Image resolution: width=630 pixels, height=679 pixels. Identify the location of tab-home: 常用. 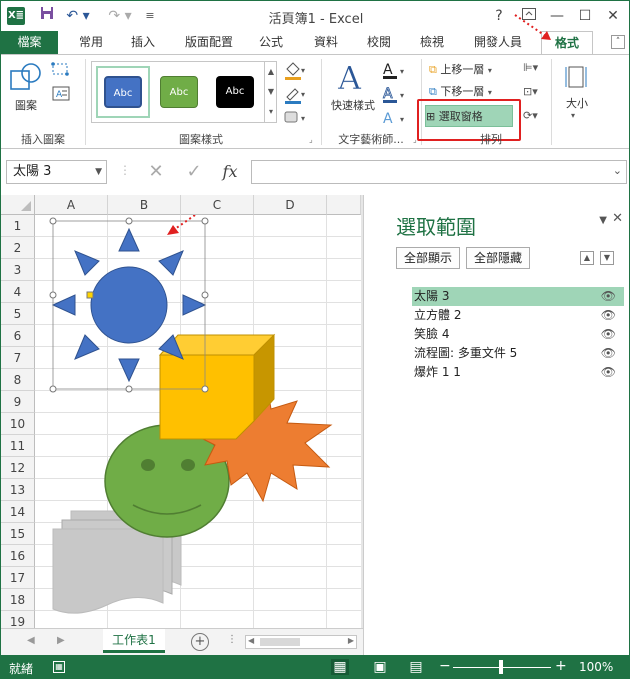
(91, 42).